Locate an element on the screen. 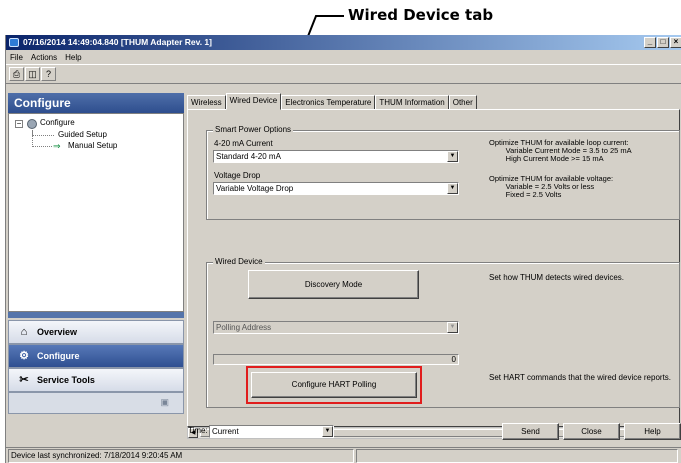 The image size is (681, 463). progress-value: 0 is located at coordinates (453, 359).